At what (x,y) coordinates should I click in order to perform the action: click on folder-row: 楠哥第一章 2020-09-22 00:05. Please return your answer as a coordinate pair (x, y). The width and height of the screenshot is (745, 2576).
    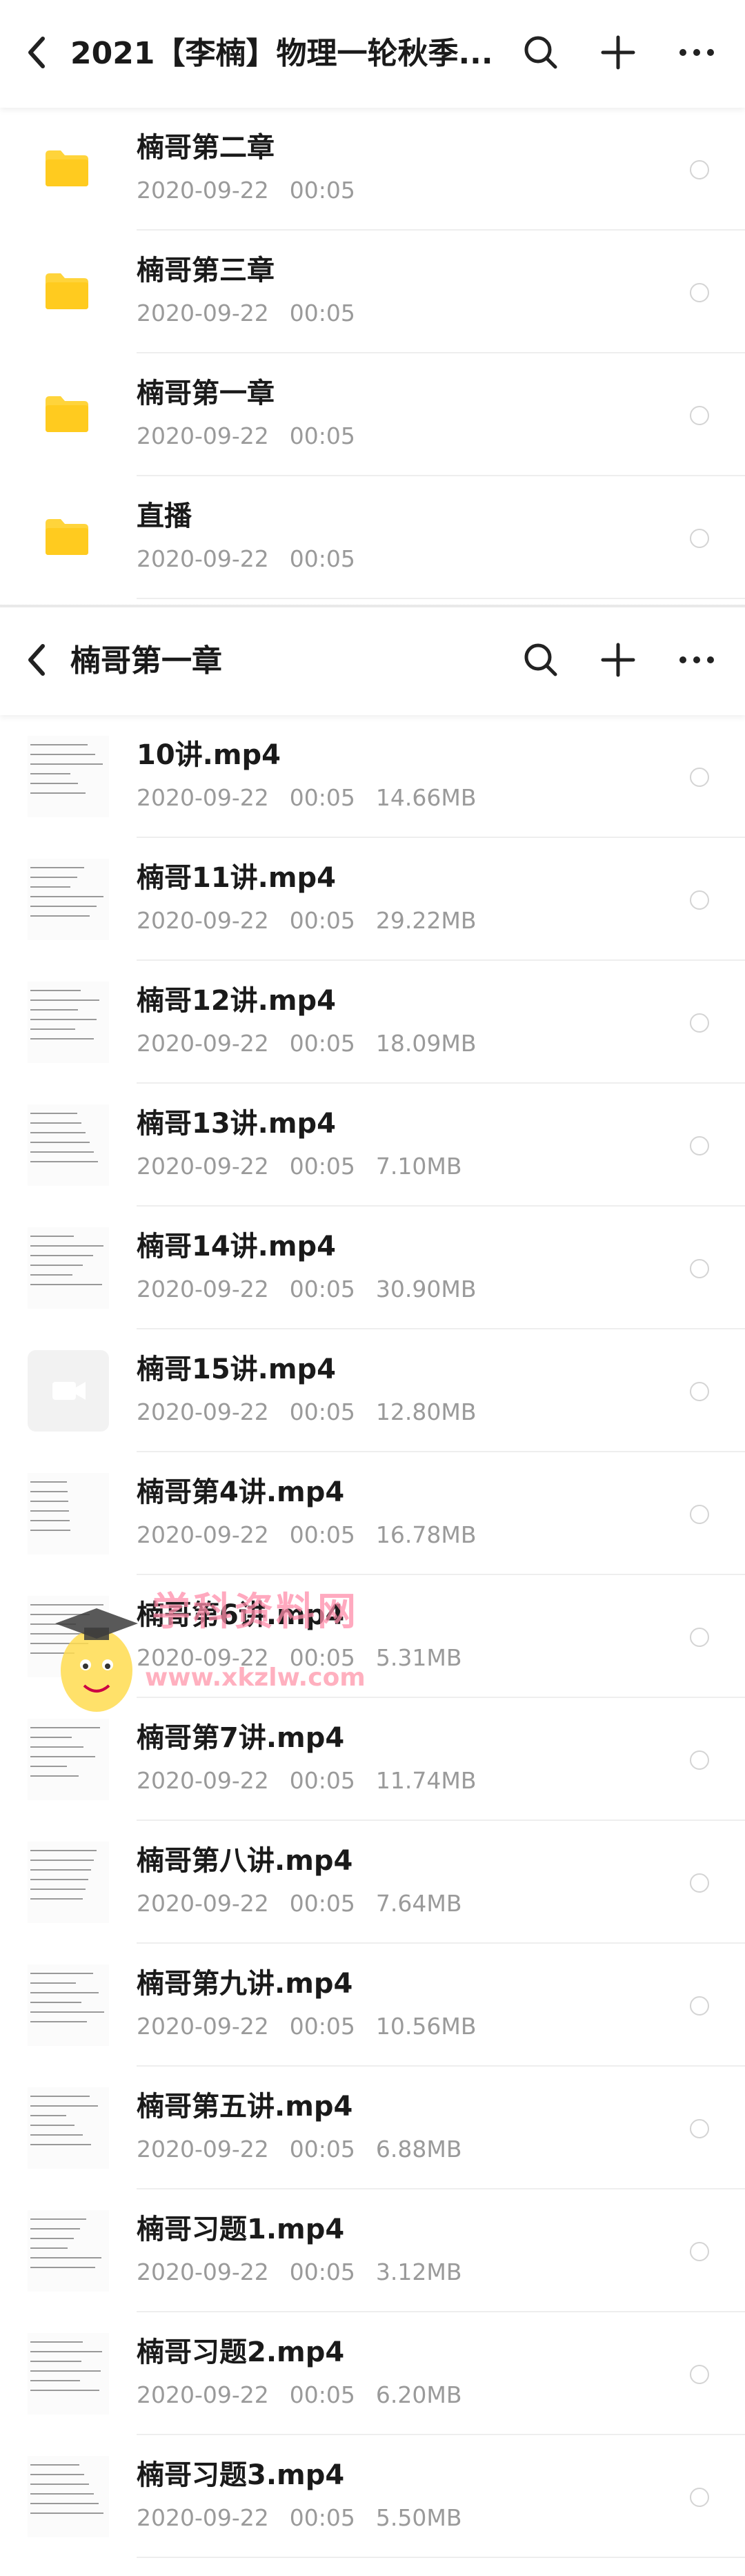
    Looking at the image, I should click on (372, 414).